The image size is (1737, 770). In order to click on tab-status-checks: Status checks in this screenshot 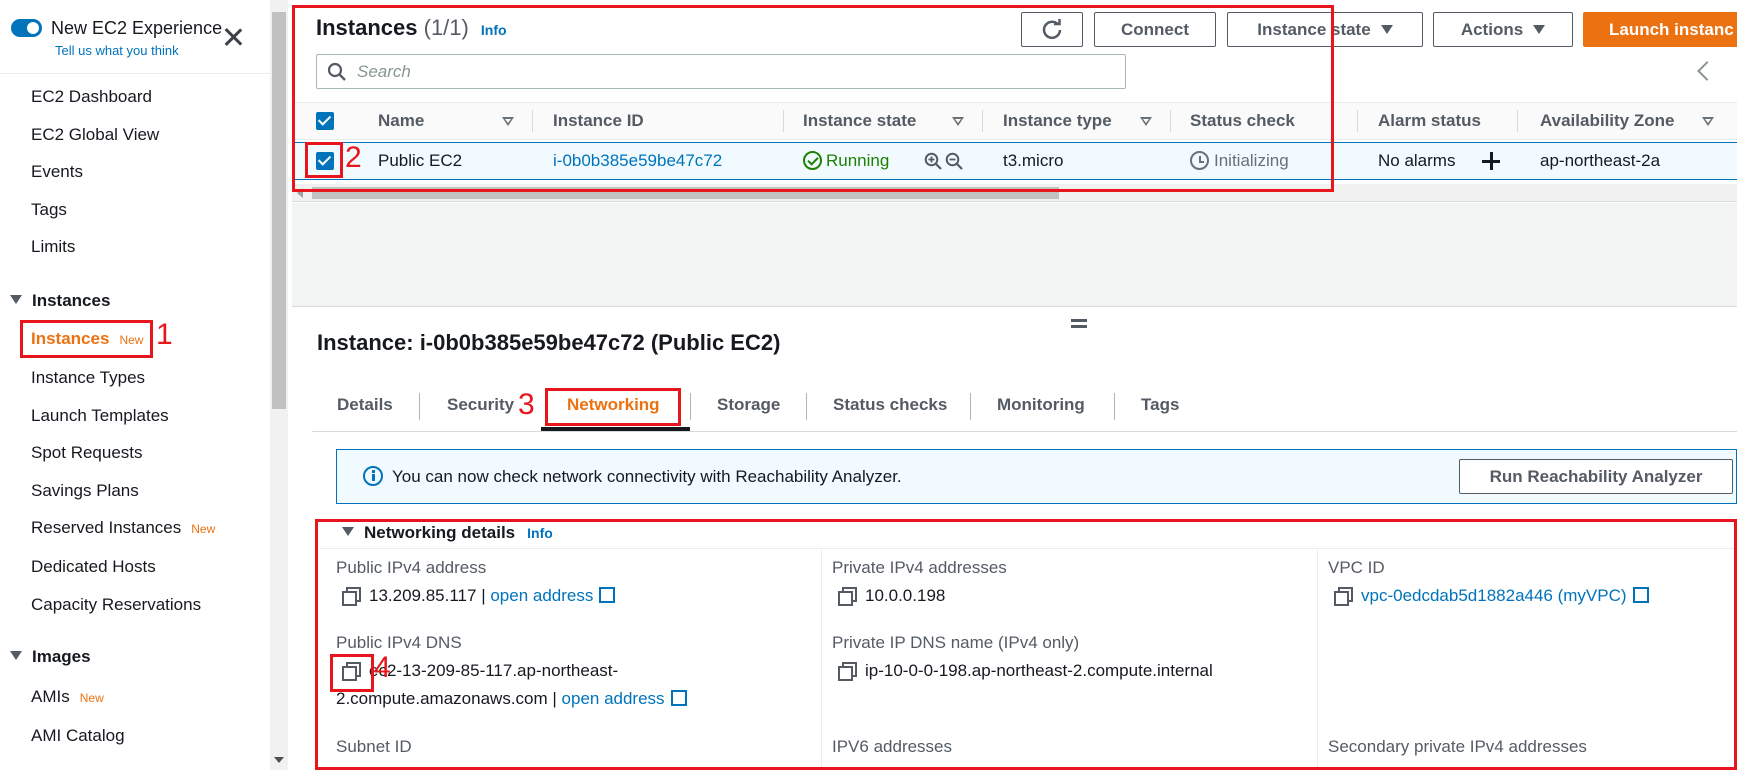, I will do `click(890, 405)`.